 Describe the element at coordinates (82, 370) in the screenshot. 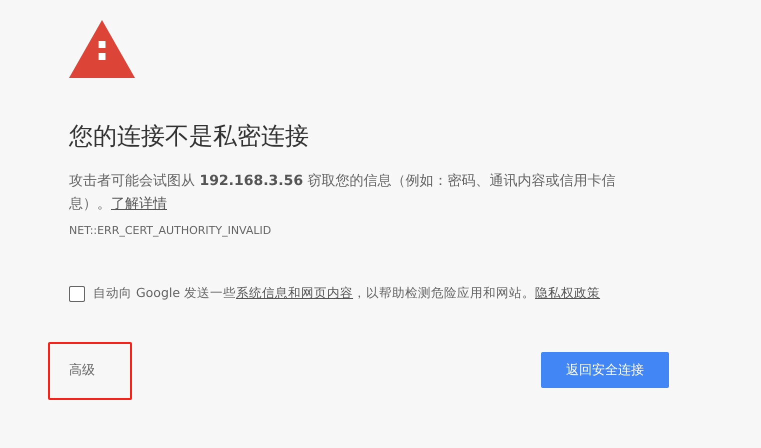

I see `advanced-button: 高级` at that location.